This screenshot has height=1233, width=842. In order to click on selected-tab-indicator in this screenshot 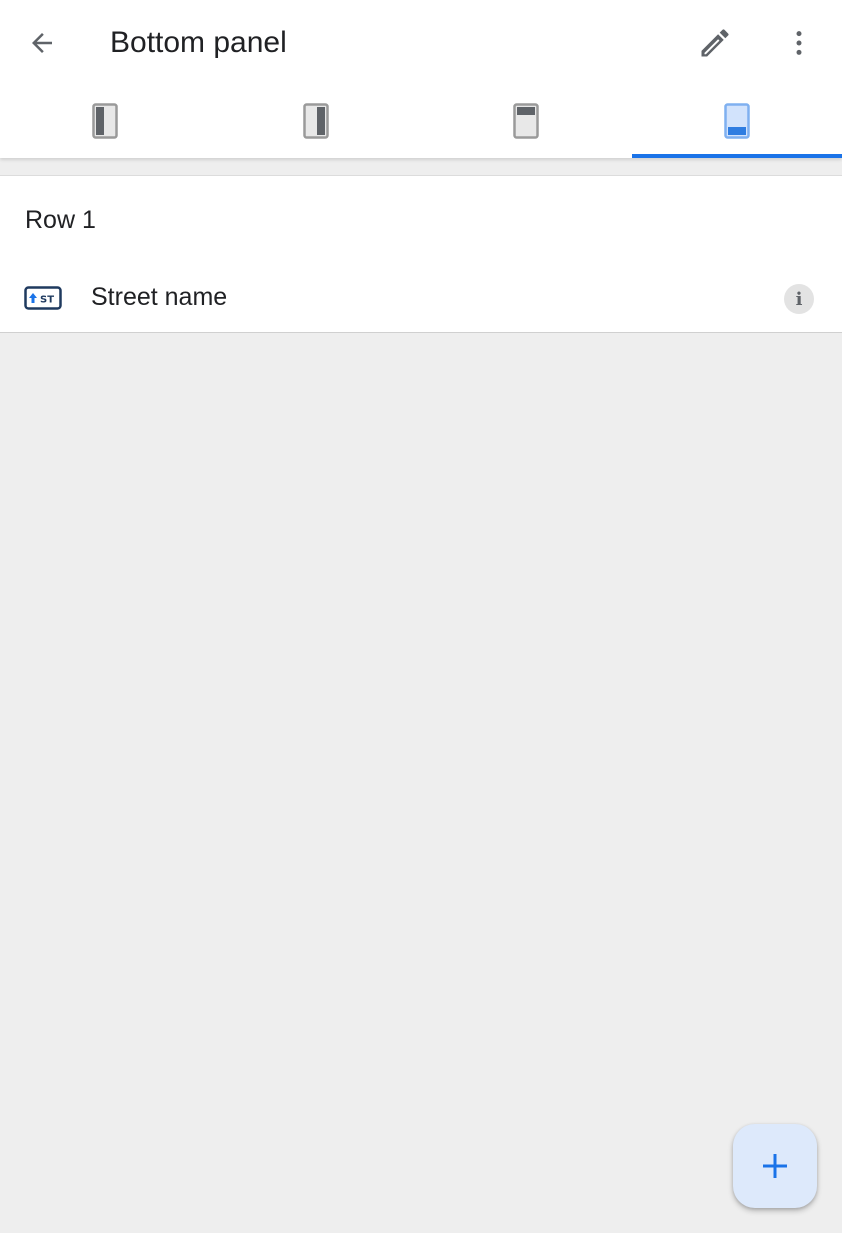, I will do `click(736, 156)`.